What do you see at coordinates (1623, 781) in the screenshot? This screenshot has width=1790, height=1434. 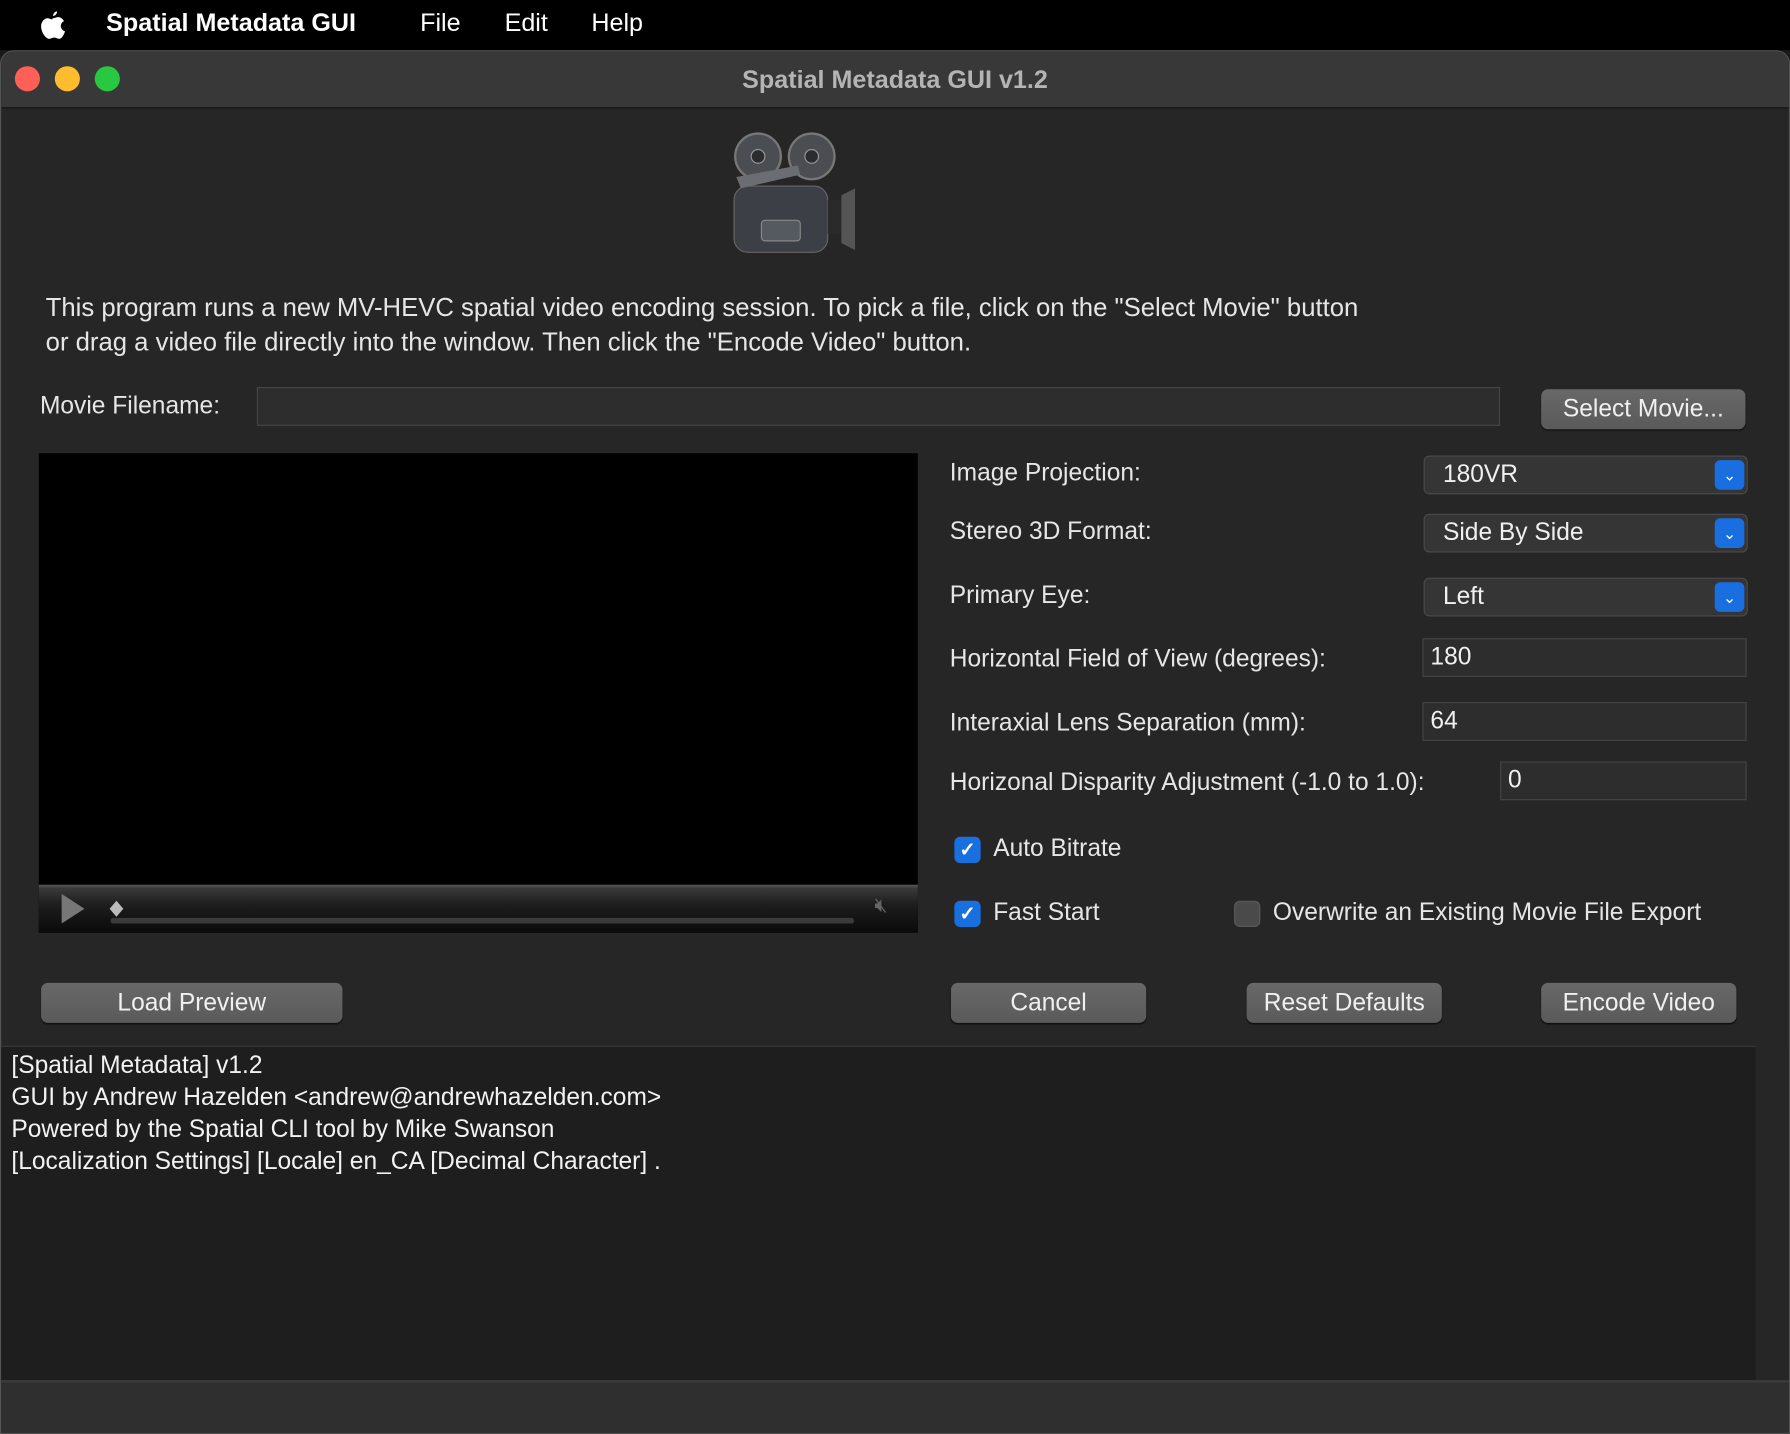 I see `disparity-input: 0` at bounding box center [1623, 781].